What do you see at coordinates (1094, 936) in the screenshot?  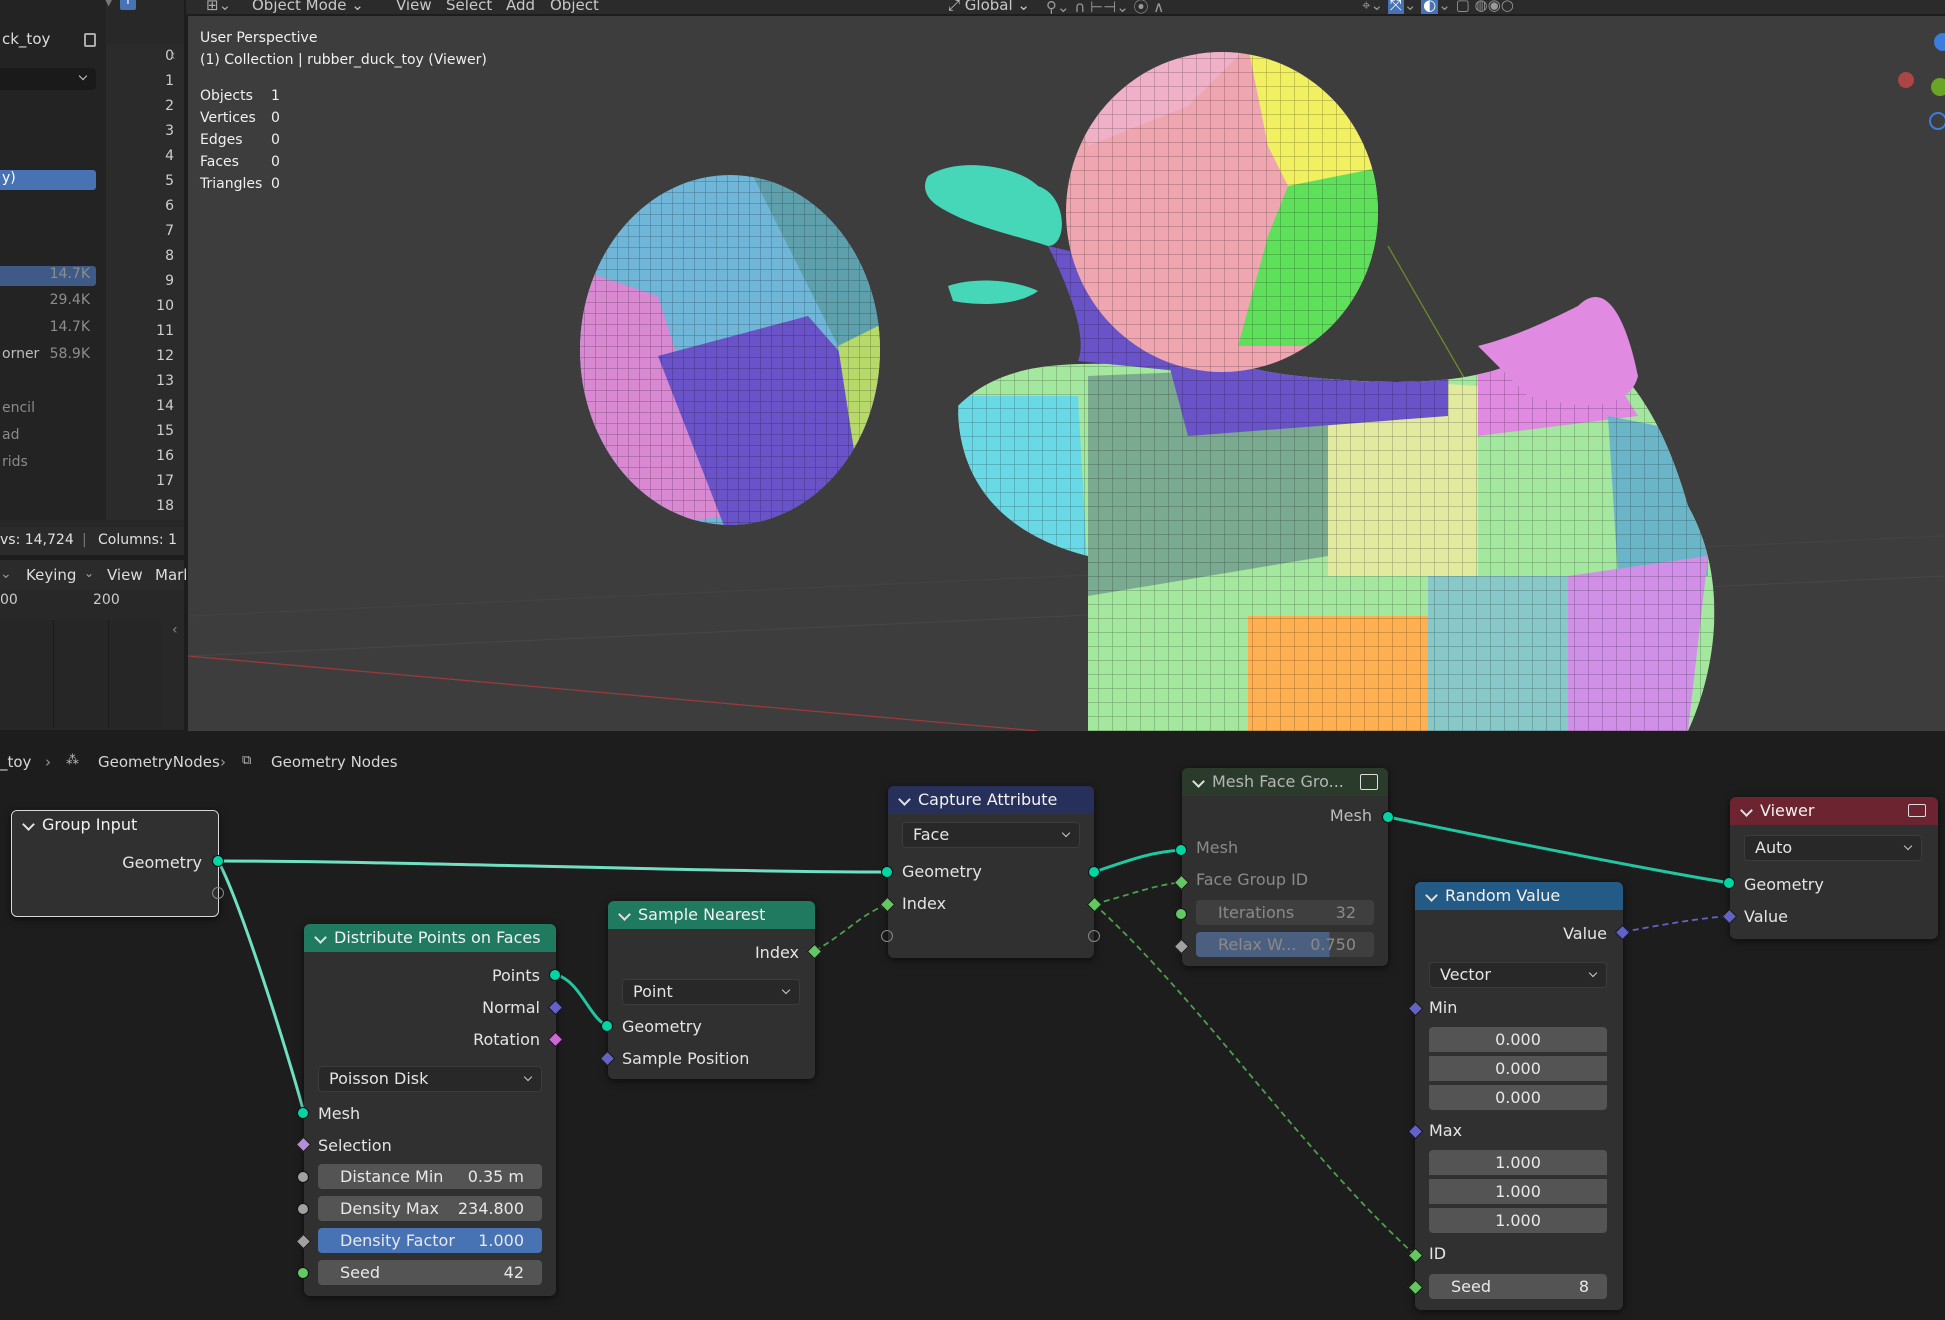 I see `socket-empty-out` at bounding box center [1094, 936].